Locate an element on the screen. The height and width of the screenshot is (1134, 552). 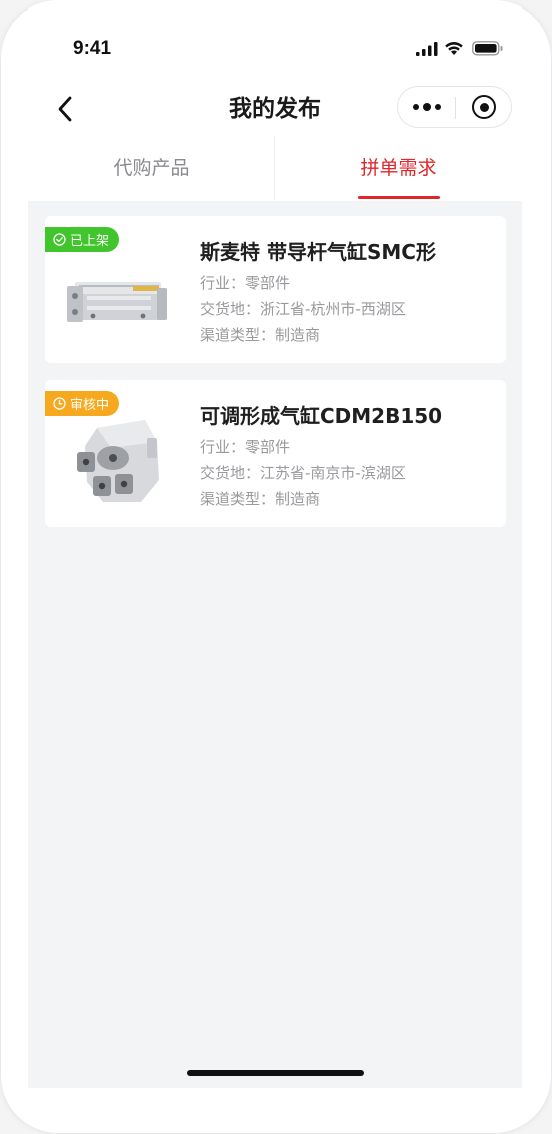
listing-delivery: 交货地：浙江省-杭州市-西湖区 is located at coordinates (303, 309).